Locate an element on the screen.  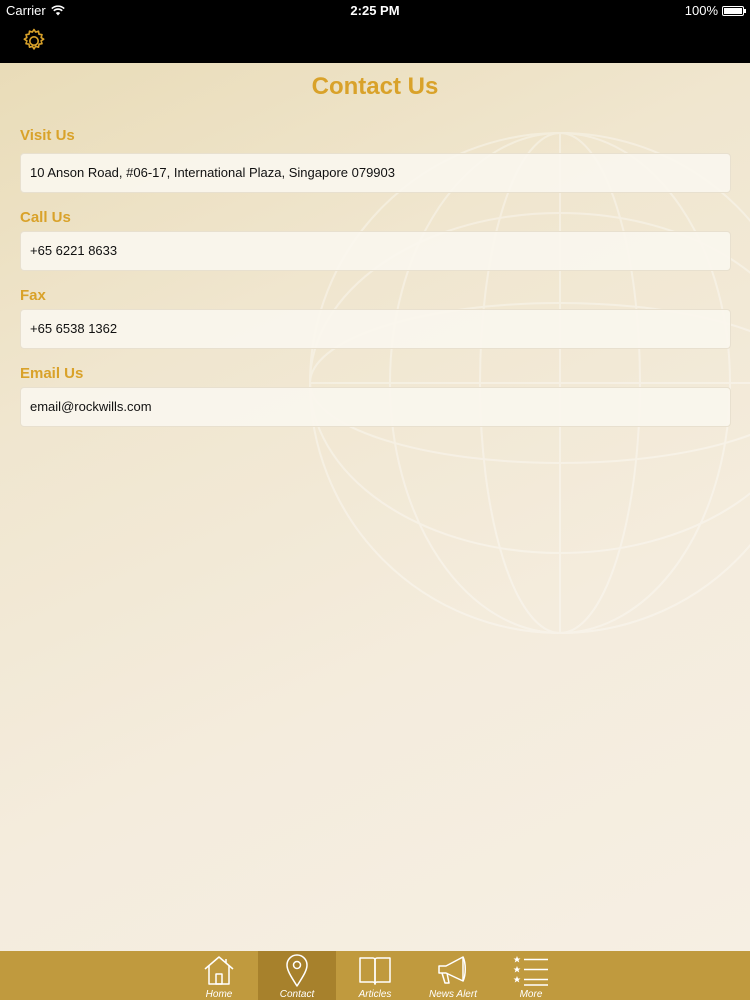
tab-news-alert-label: News Alert is located at coordinates (453, 994).